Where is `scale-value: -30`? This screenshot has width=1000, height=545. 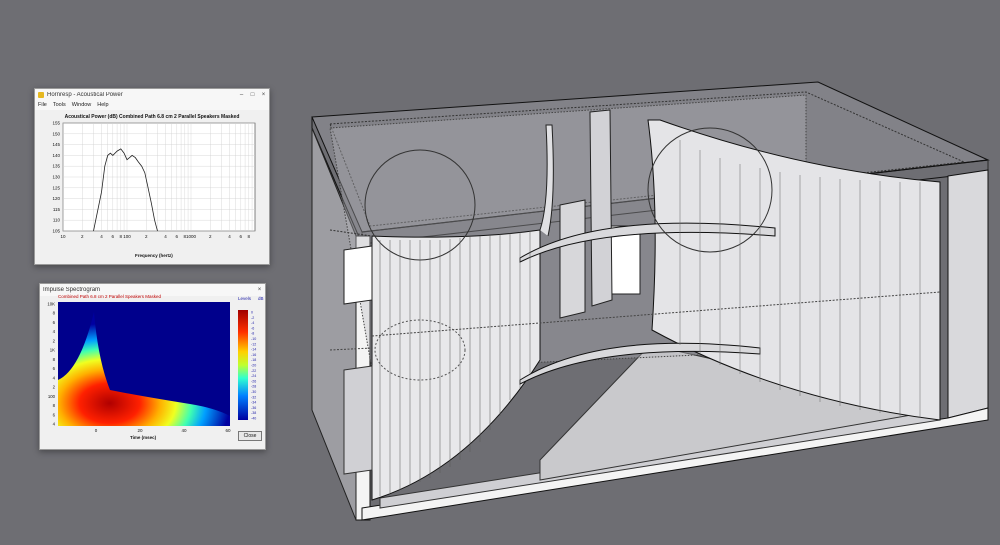 scale-value: -30 is located at coordinates (253, 392).